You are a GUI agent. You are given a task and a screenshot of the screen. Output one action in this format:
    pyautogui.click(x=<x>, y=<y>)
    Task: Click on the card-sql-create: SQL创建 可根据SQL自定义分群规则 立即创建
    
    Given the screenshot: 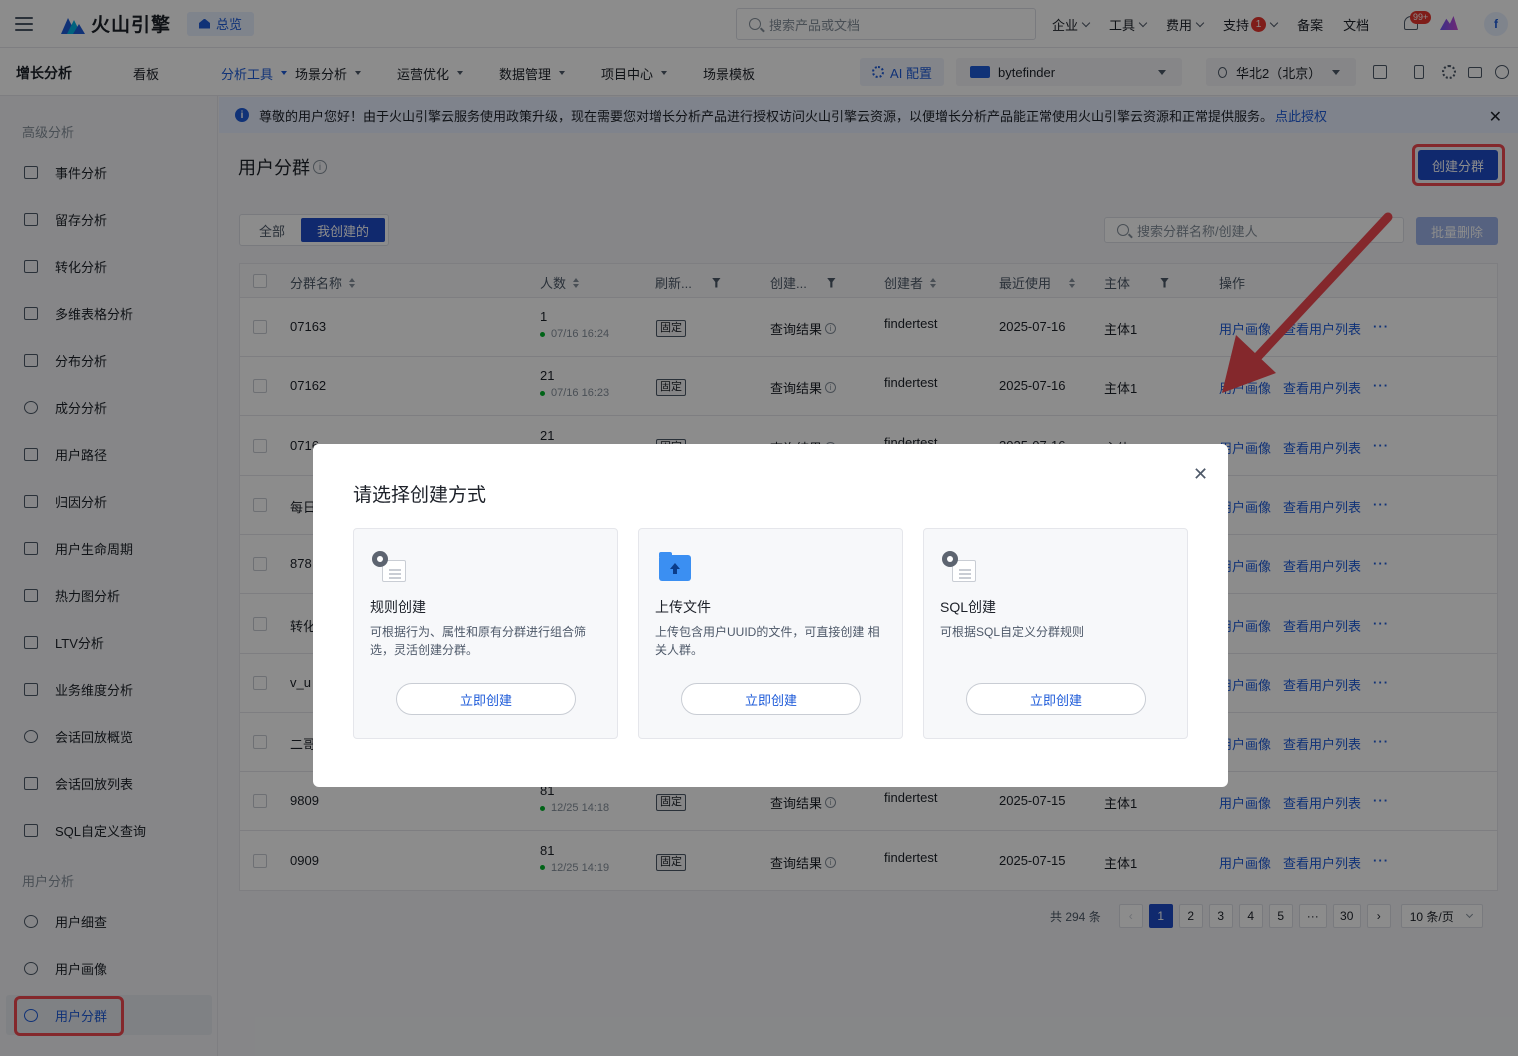 What is the action you would take?
    pyautogui.click(x=1055, y=633)
    